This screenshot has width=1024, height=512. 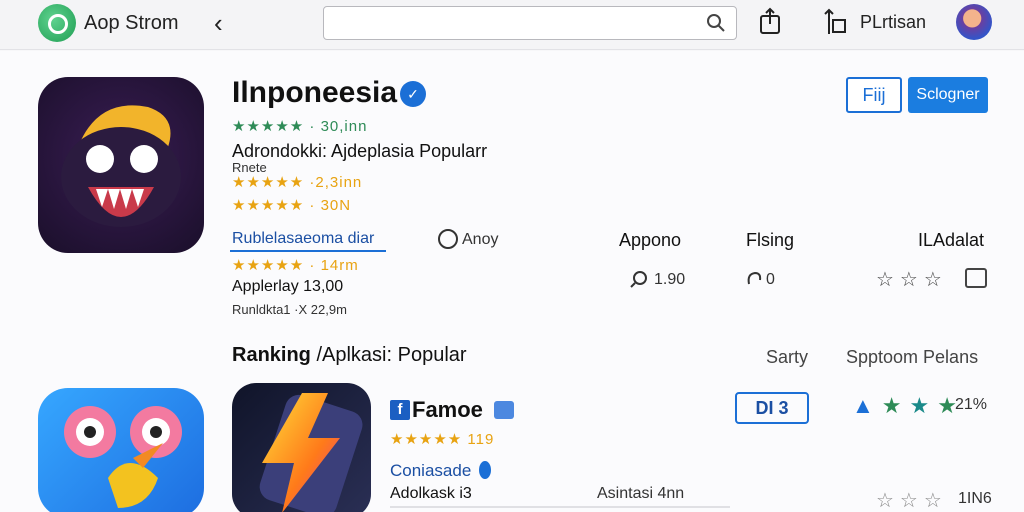 I want to click on cartoon-bird-icon, so click(x=123, y=457).